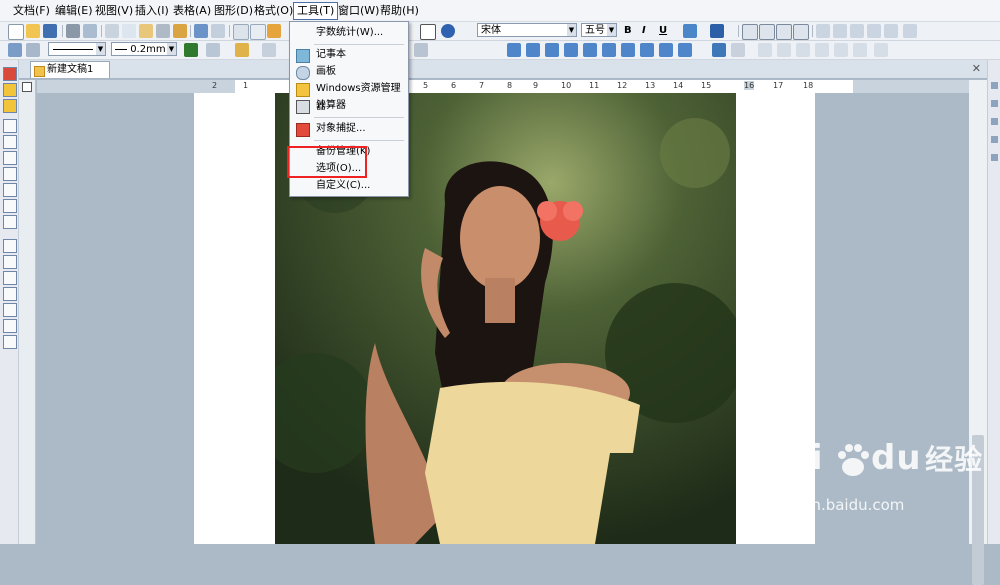 This screenshot has height=585, width=1000. I want to click on snap-intersection-icon, so click(10, 222).